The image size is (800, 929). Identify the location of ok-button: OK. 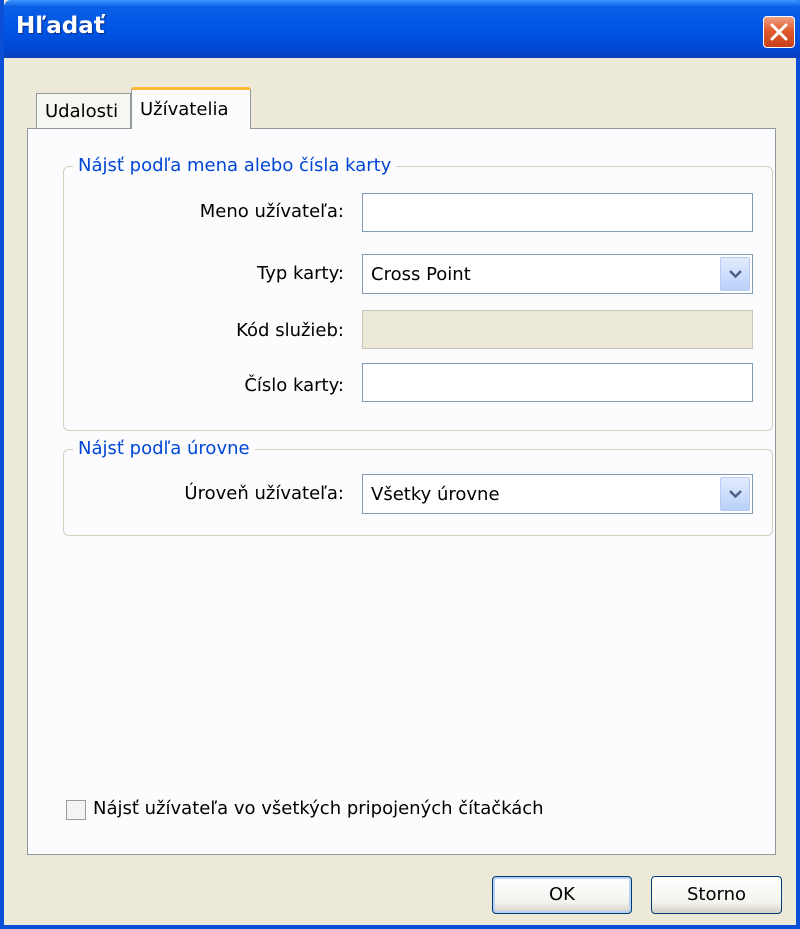
(562, 895).